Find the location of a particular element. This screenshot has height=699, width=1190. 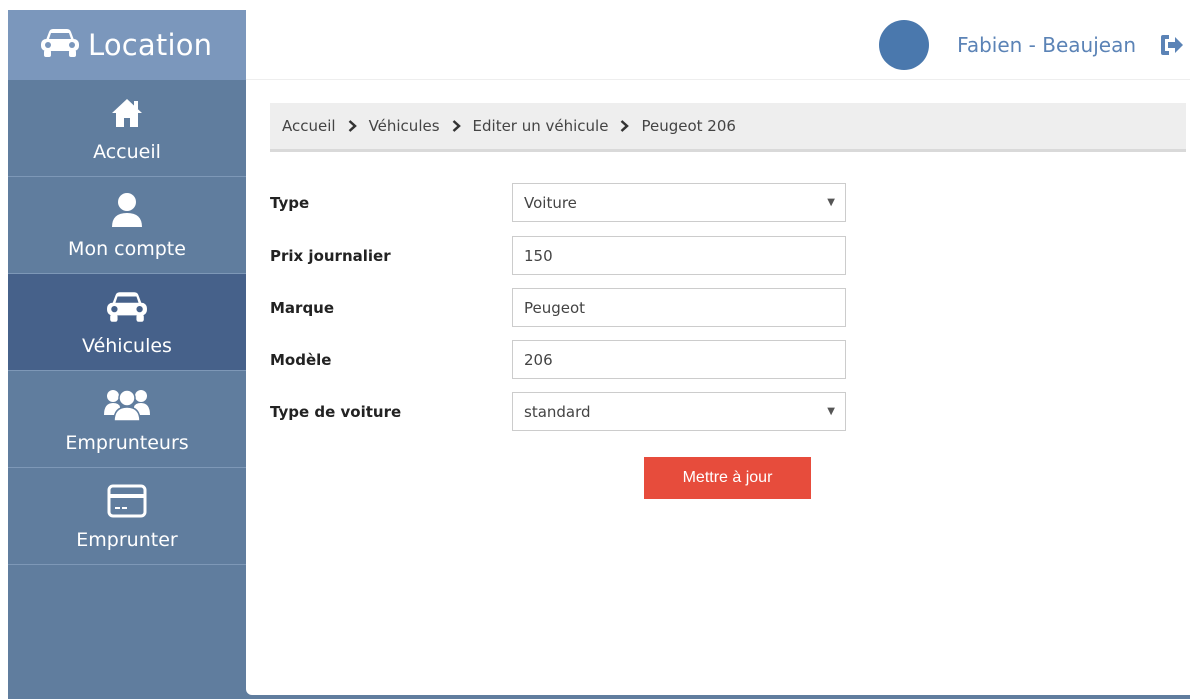

brand-input: Peugeot is located at coordinates (679, 307).